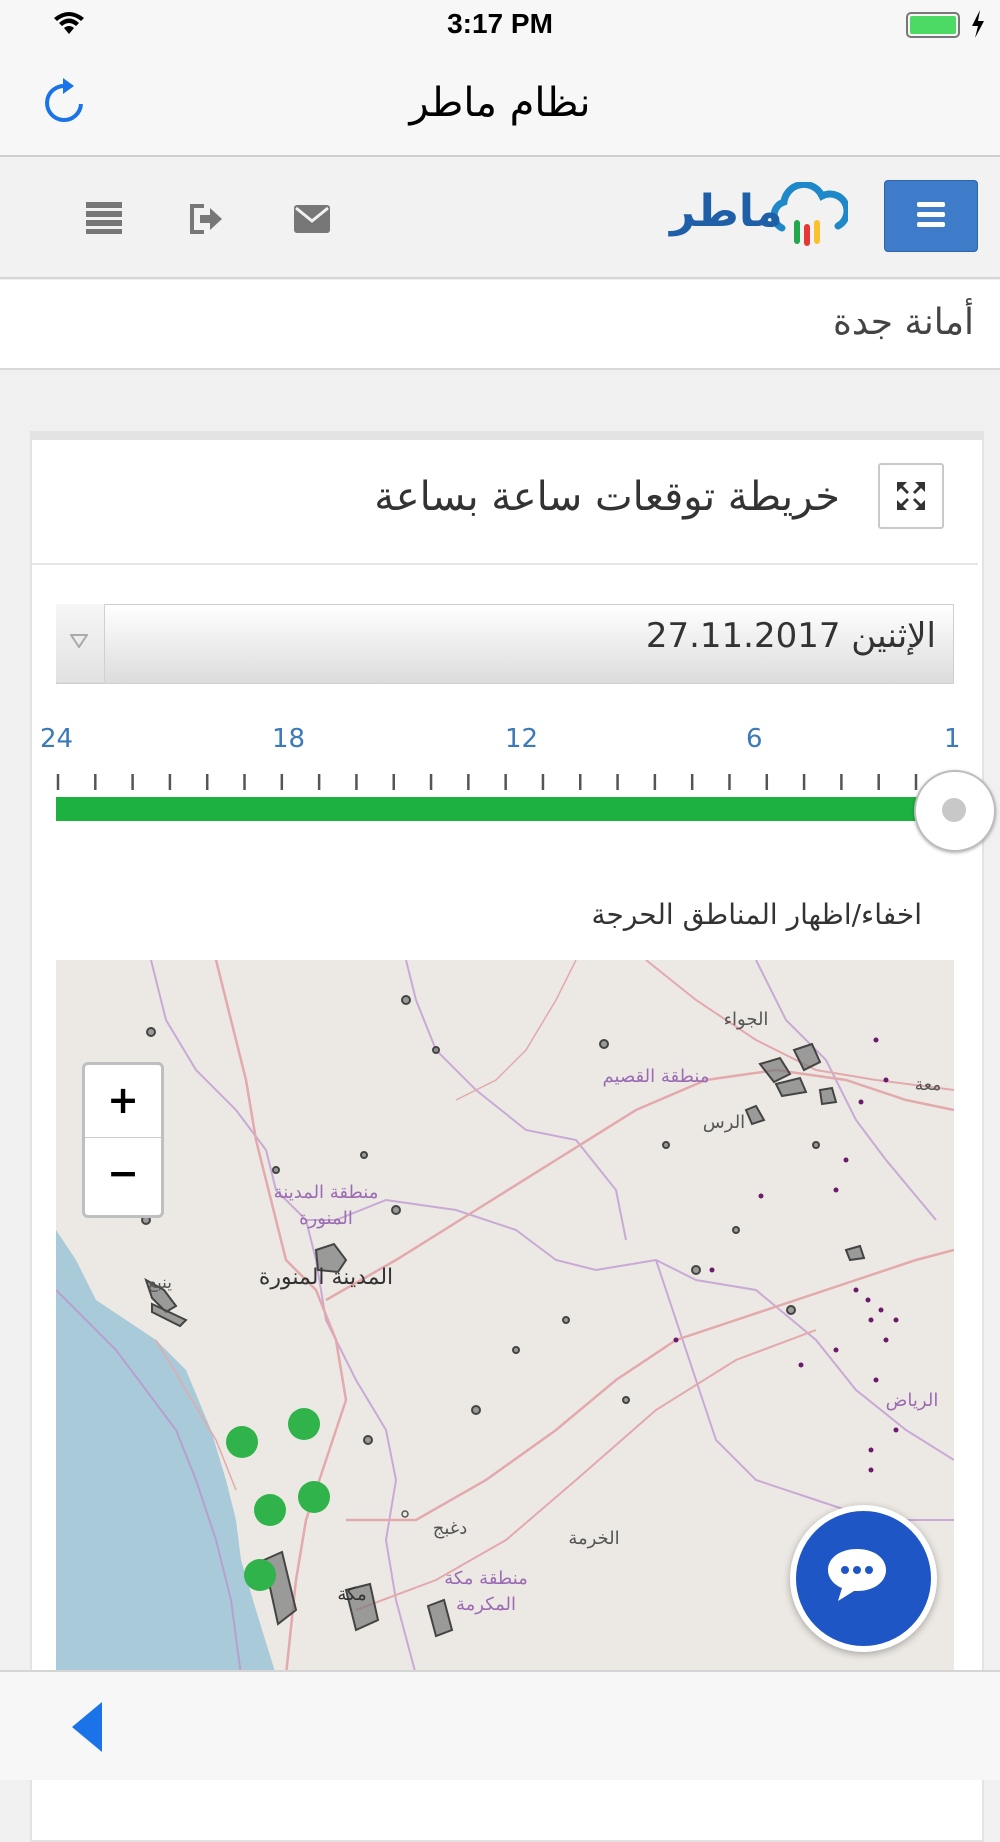 The height and width of the screenshot is (1842, 1000). Describe the element at coordinates (123, 1174) in the screenshot. I see `zoom-out-button: −` at that location.